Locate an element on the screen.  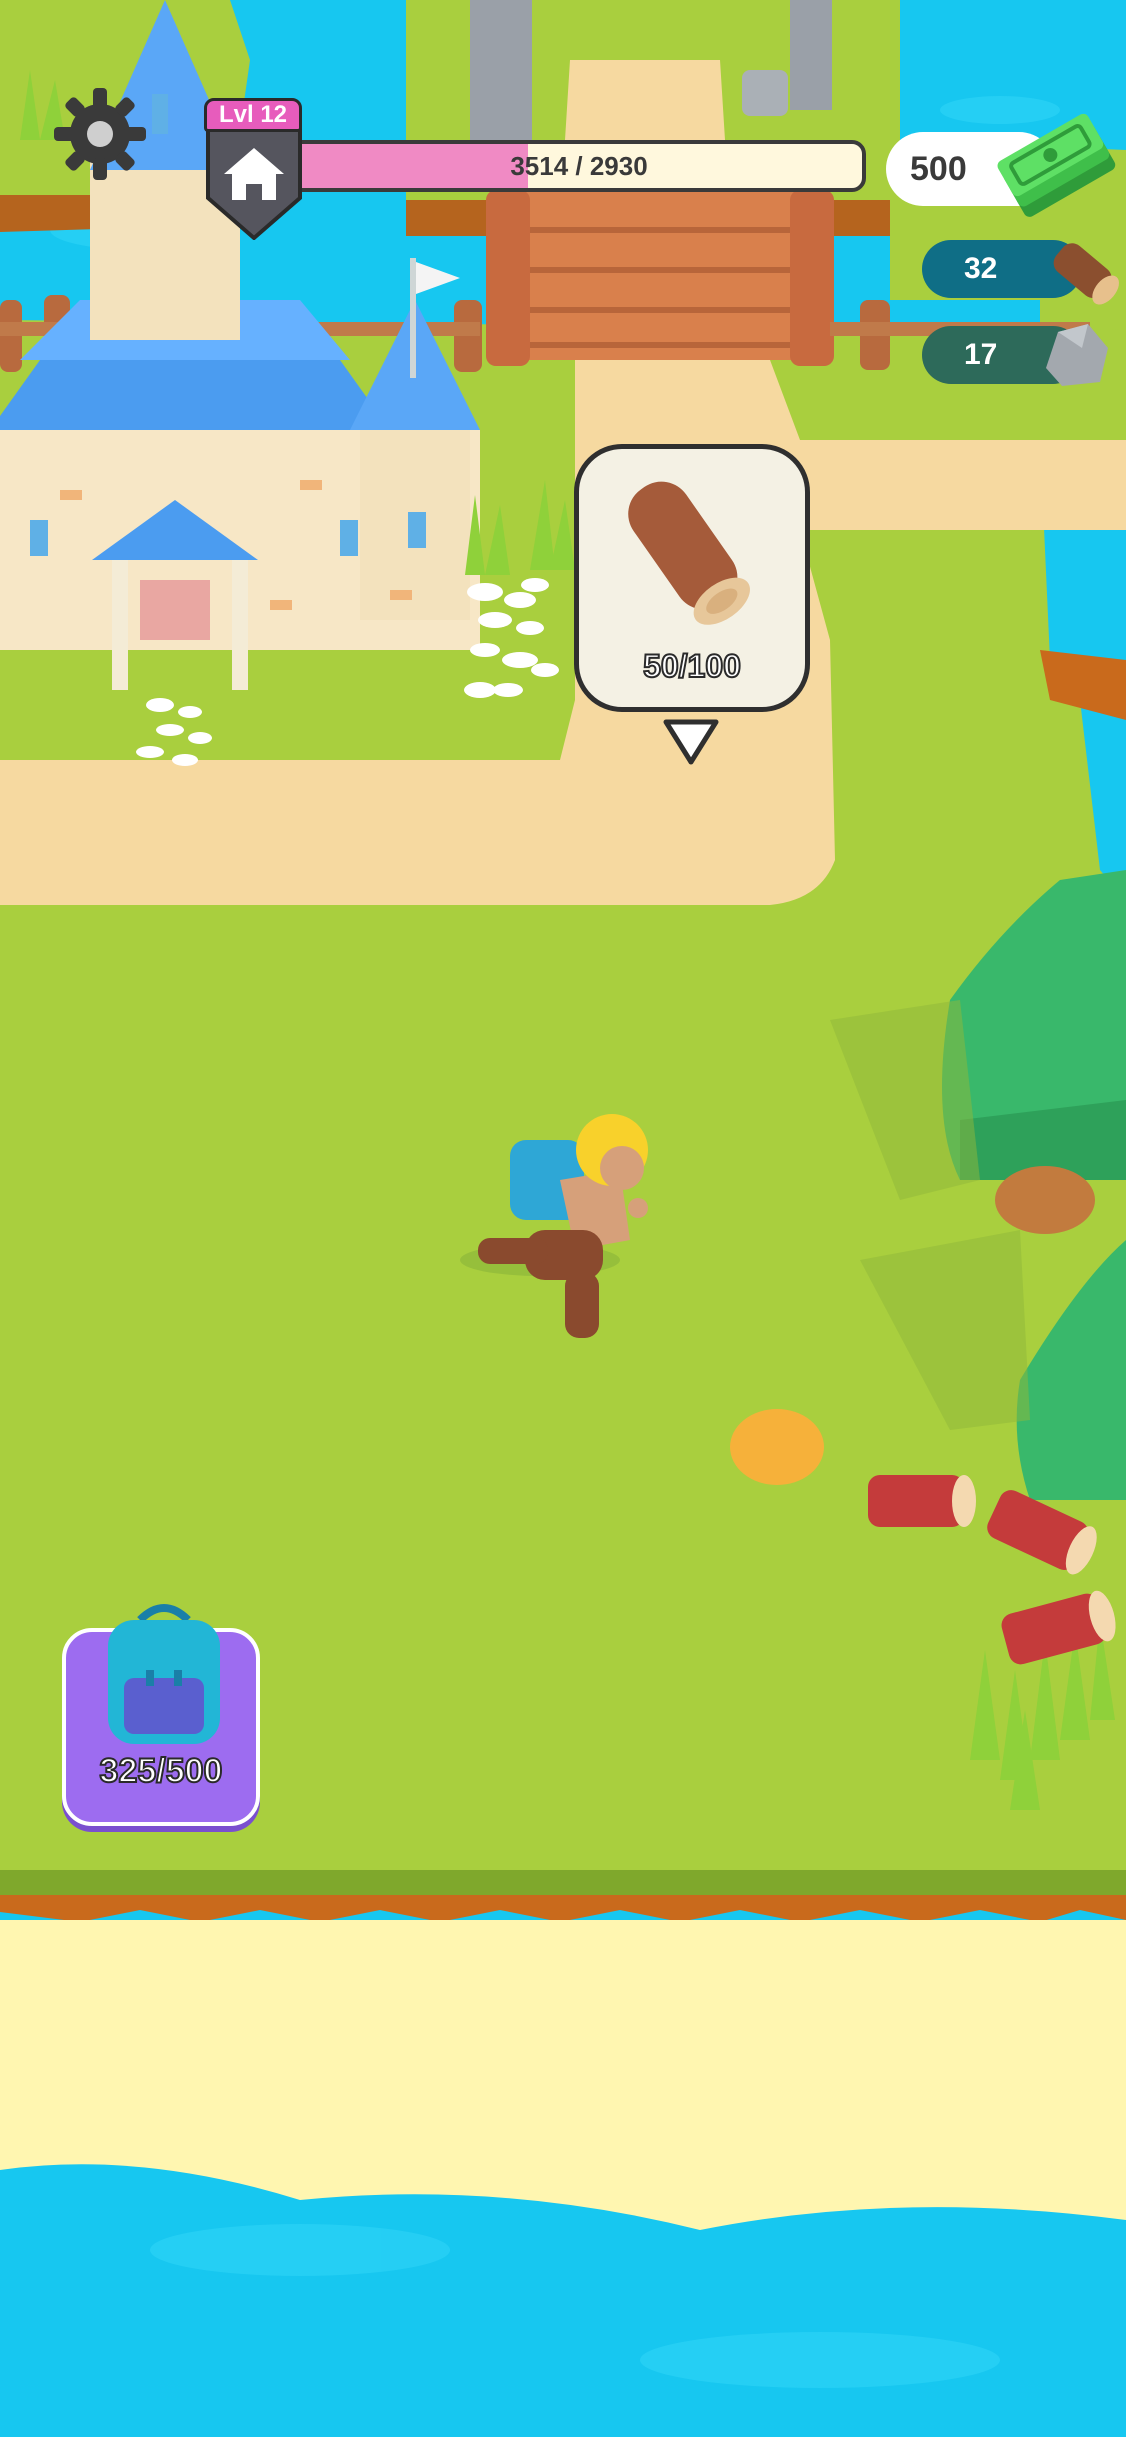
chevron-down-icon is located at coordinates (691, 742).